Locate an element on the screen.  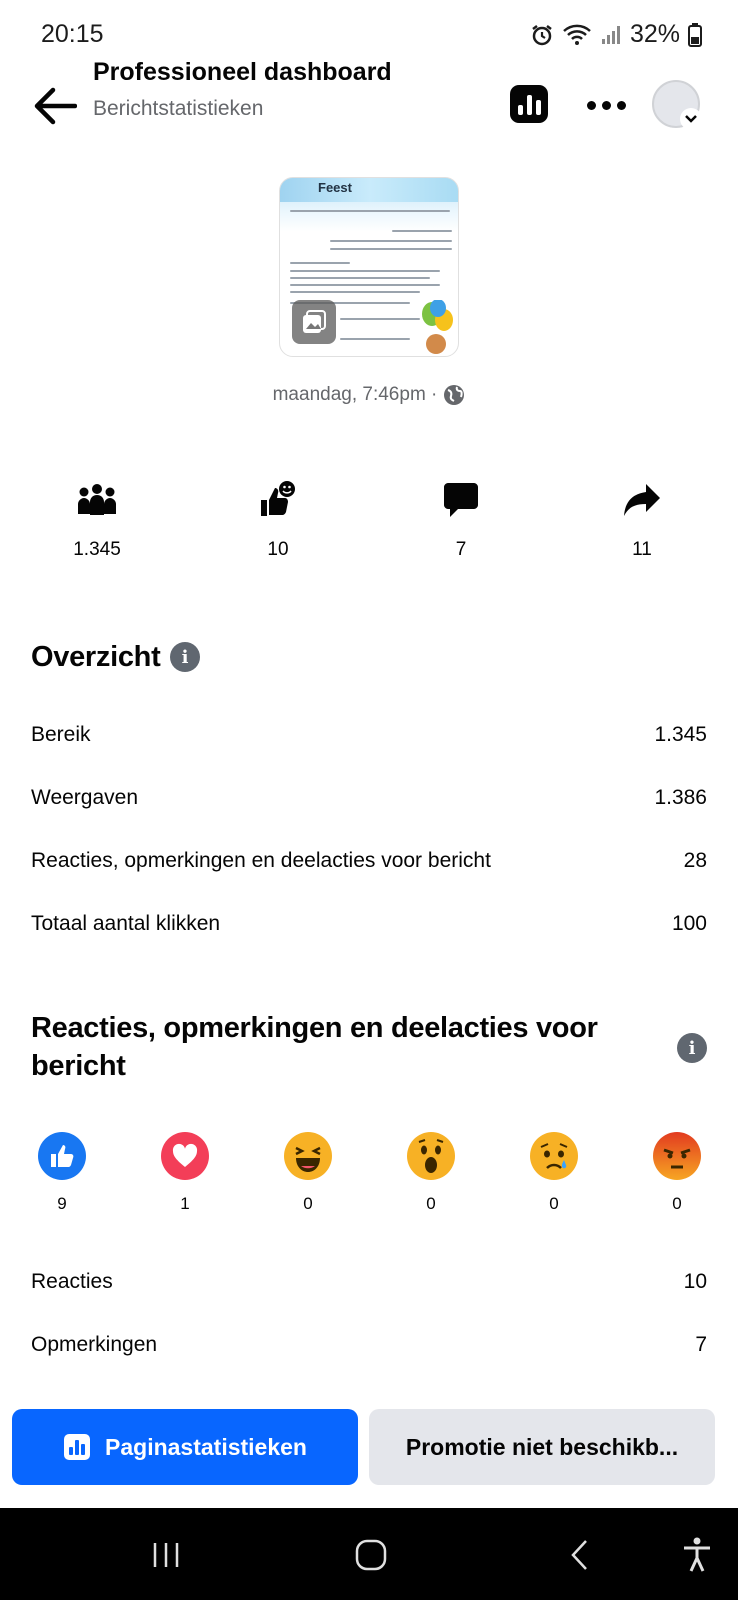
post-thumbnail: Feest is located at coordinates (369, 267).